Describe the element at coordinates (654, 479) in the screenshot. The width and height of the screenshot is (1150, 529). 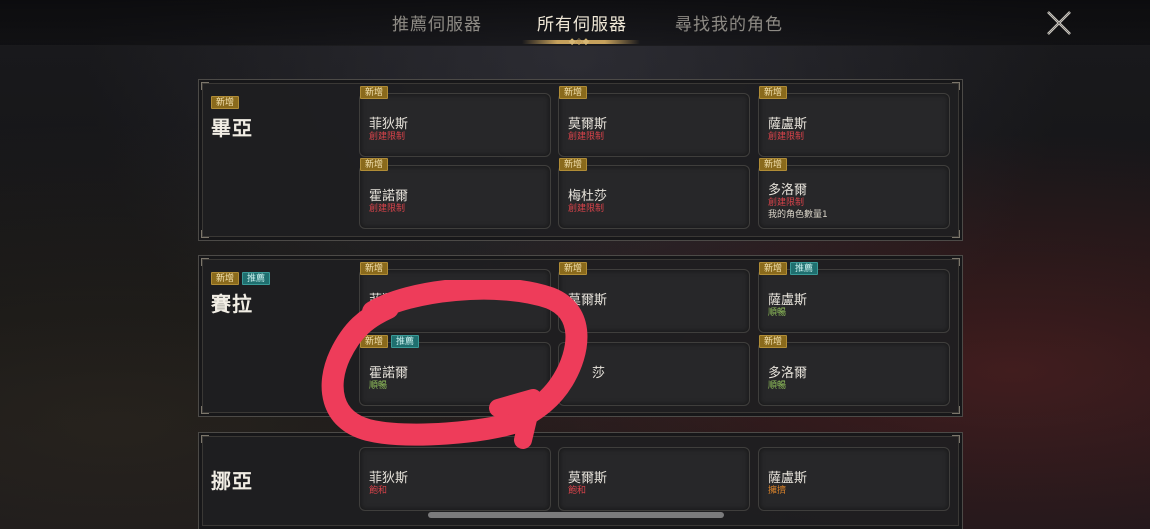
I see `server-card-mors: 莫爾斯 飽和` at that location.